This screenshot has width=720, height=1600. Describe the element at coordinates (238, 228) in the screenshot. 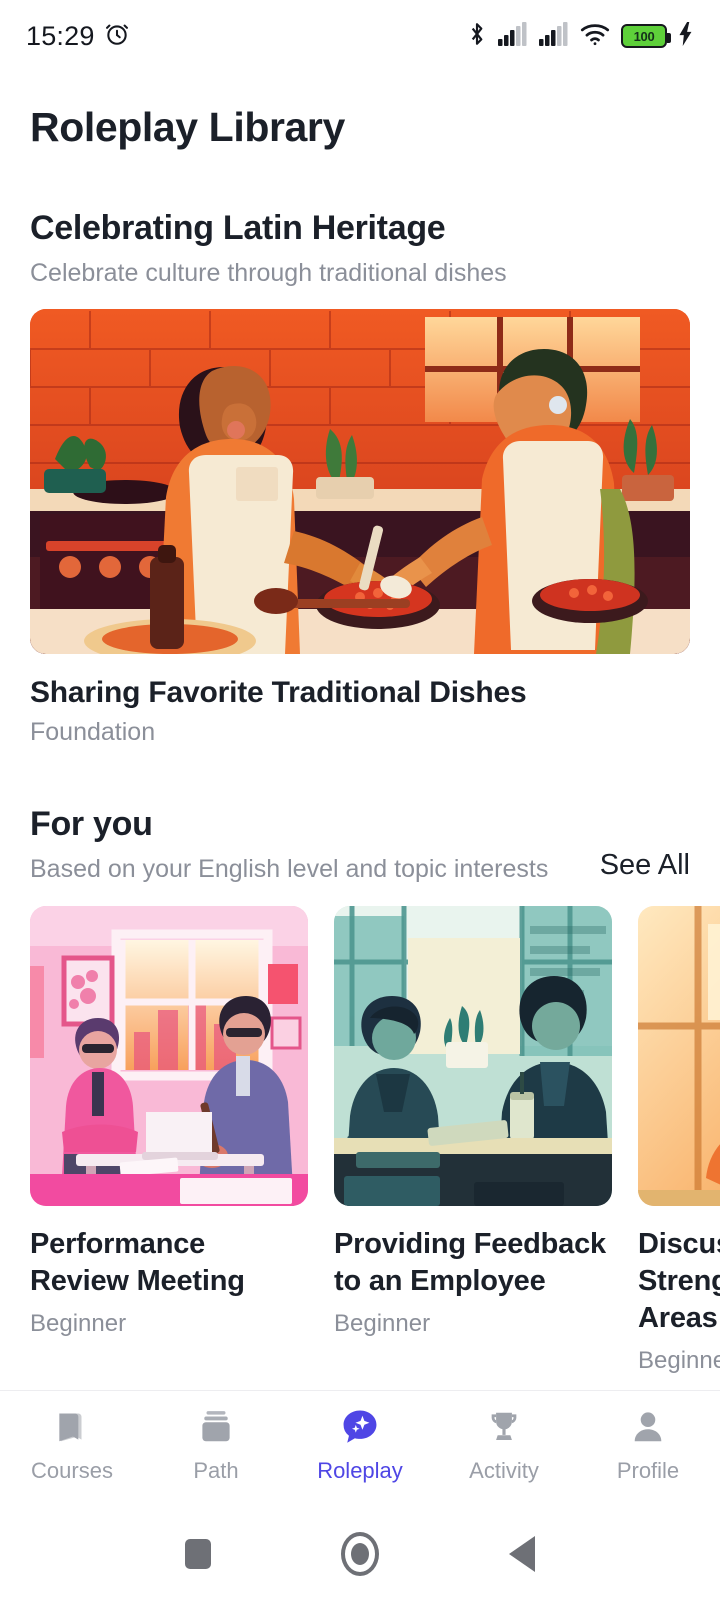

I see `featured-section-title: Celebrating Latin Heritage` at that location.